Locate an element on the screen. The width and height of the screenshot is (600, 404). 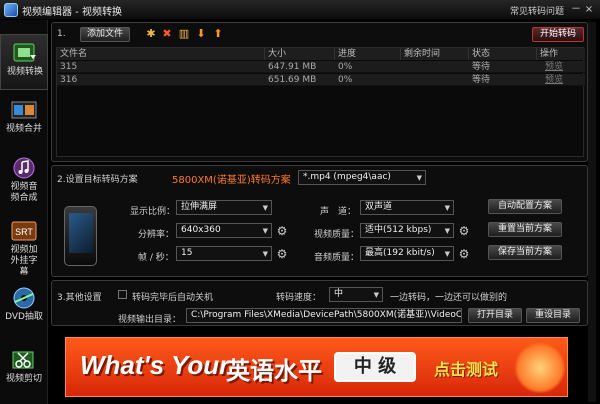
device-image is located at coordinates (80, 236).